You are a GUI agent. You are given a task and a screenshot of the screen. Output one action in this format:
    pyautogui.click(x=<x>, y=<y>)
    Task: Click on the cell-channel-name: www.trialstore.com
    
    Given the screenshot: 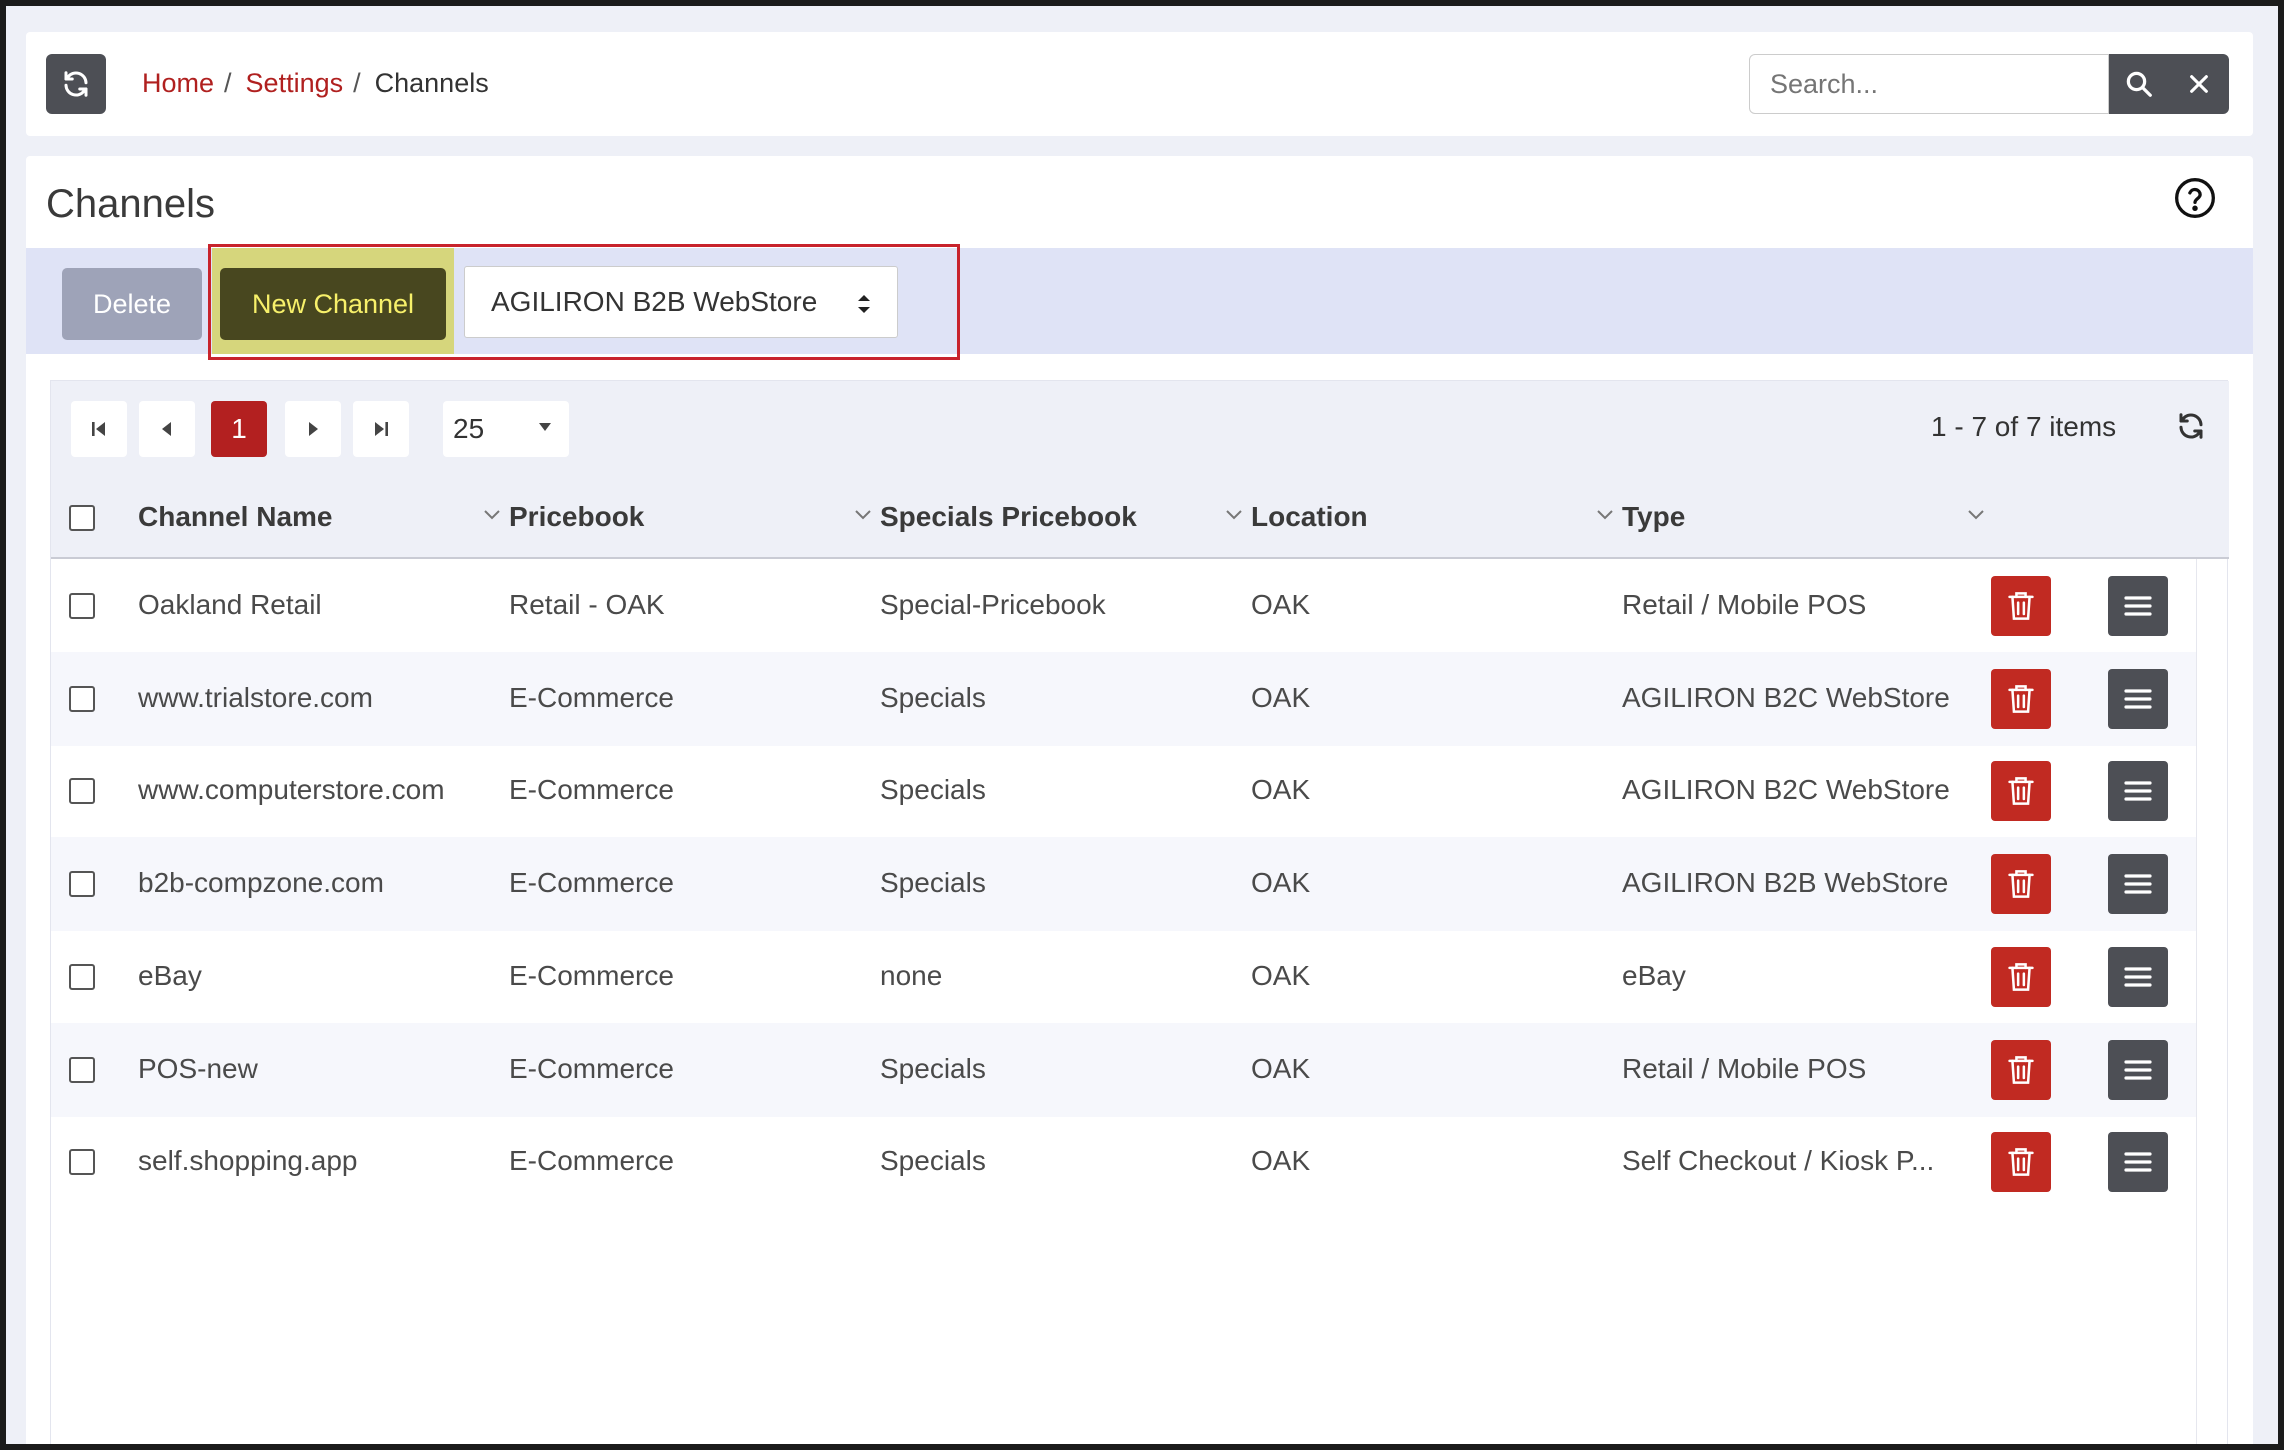 What is the action you would take?
    pyautogui.click(x=255, y=698)
    